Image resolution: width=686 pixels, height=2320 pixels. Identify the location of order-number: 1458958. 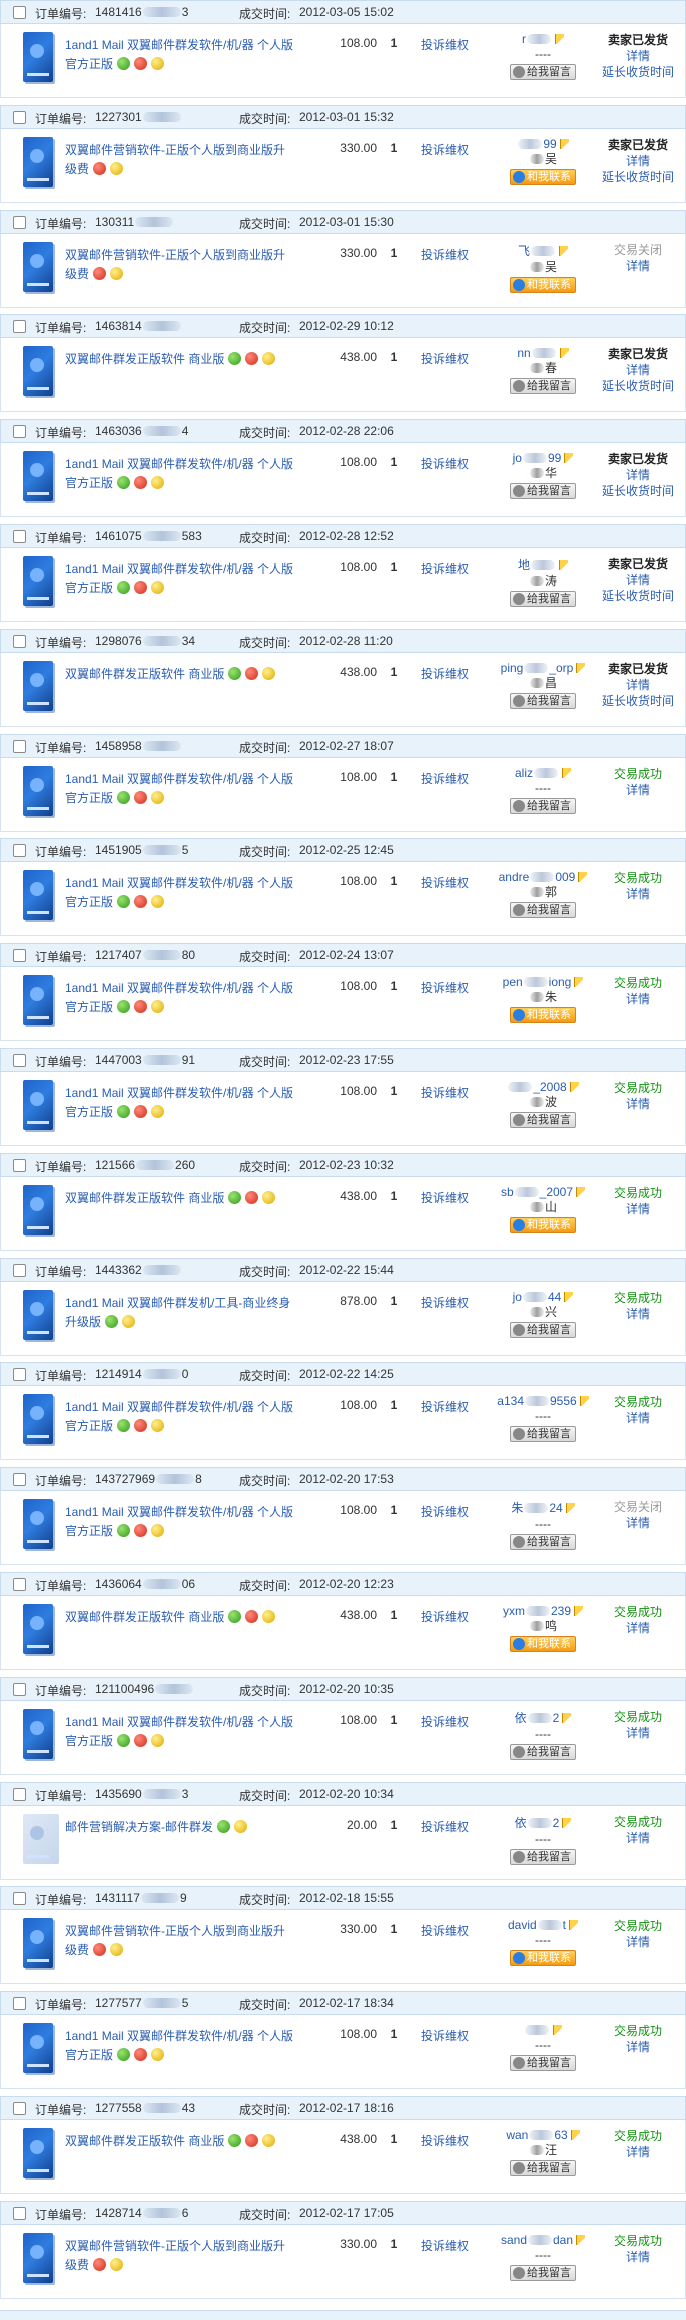
(138, 746).